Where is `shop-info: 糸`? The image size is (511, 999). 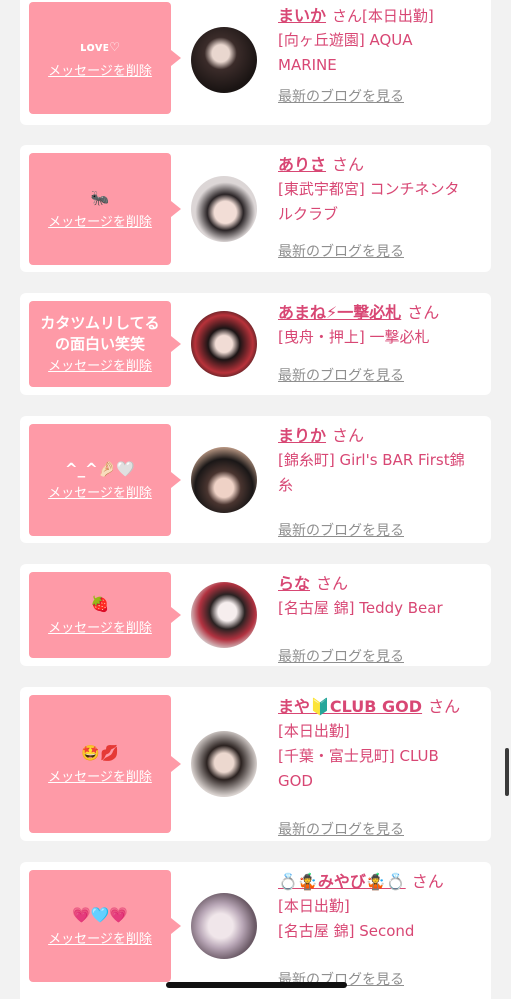
shop-info: 糸 is located at coordinates (286, 485).